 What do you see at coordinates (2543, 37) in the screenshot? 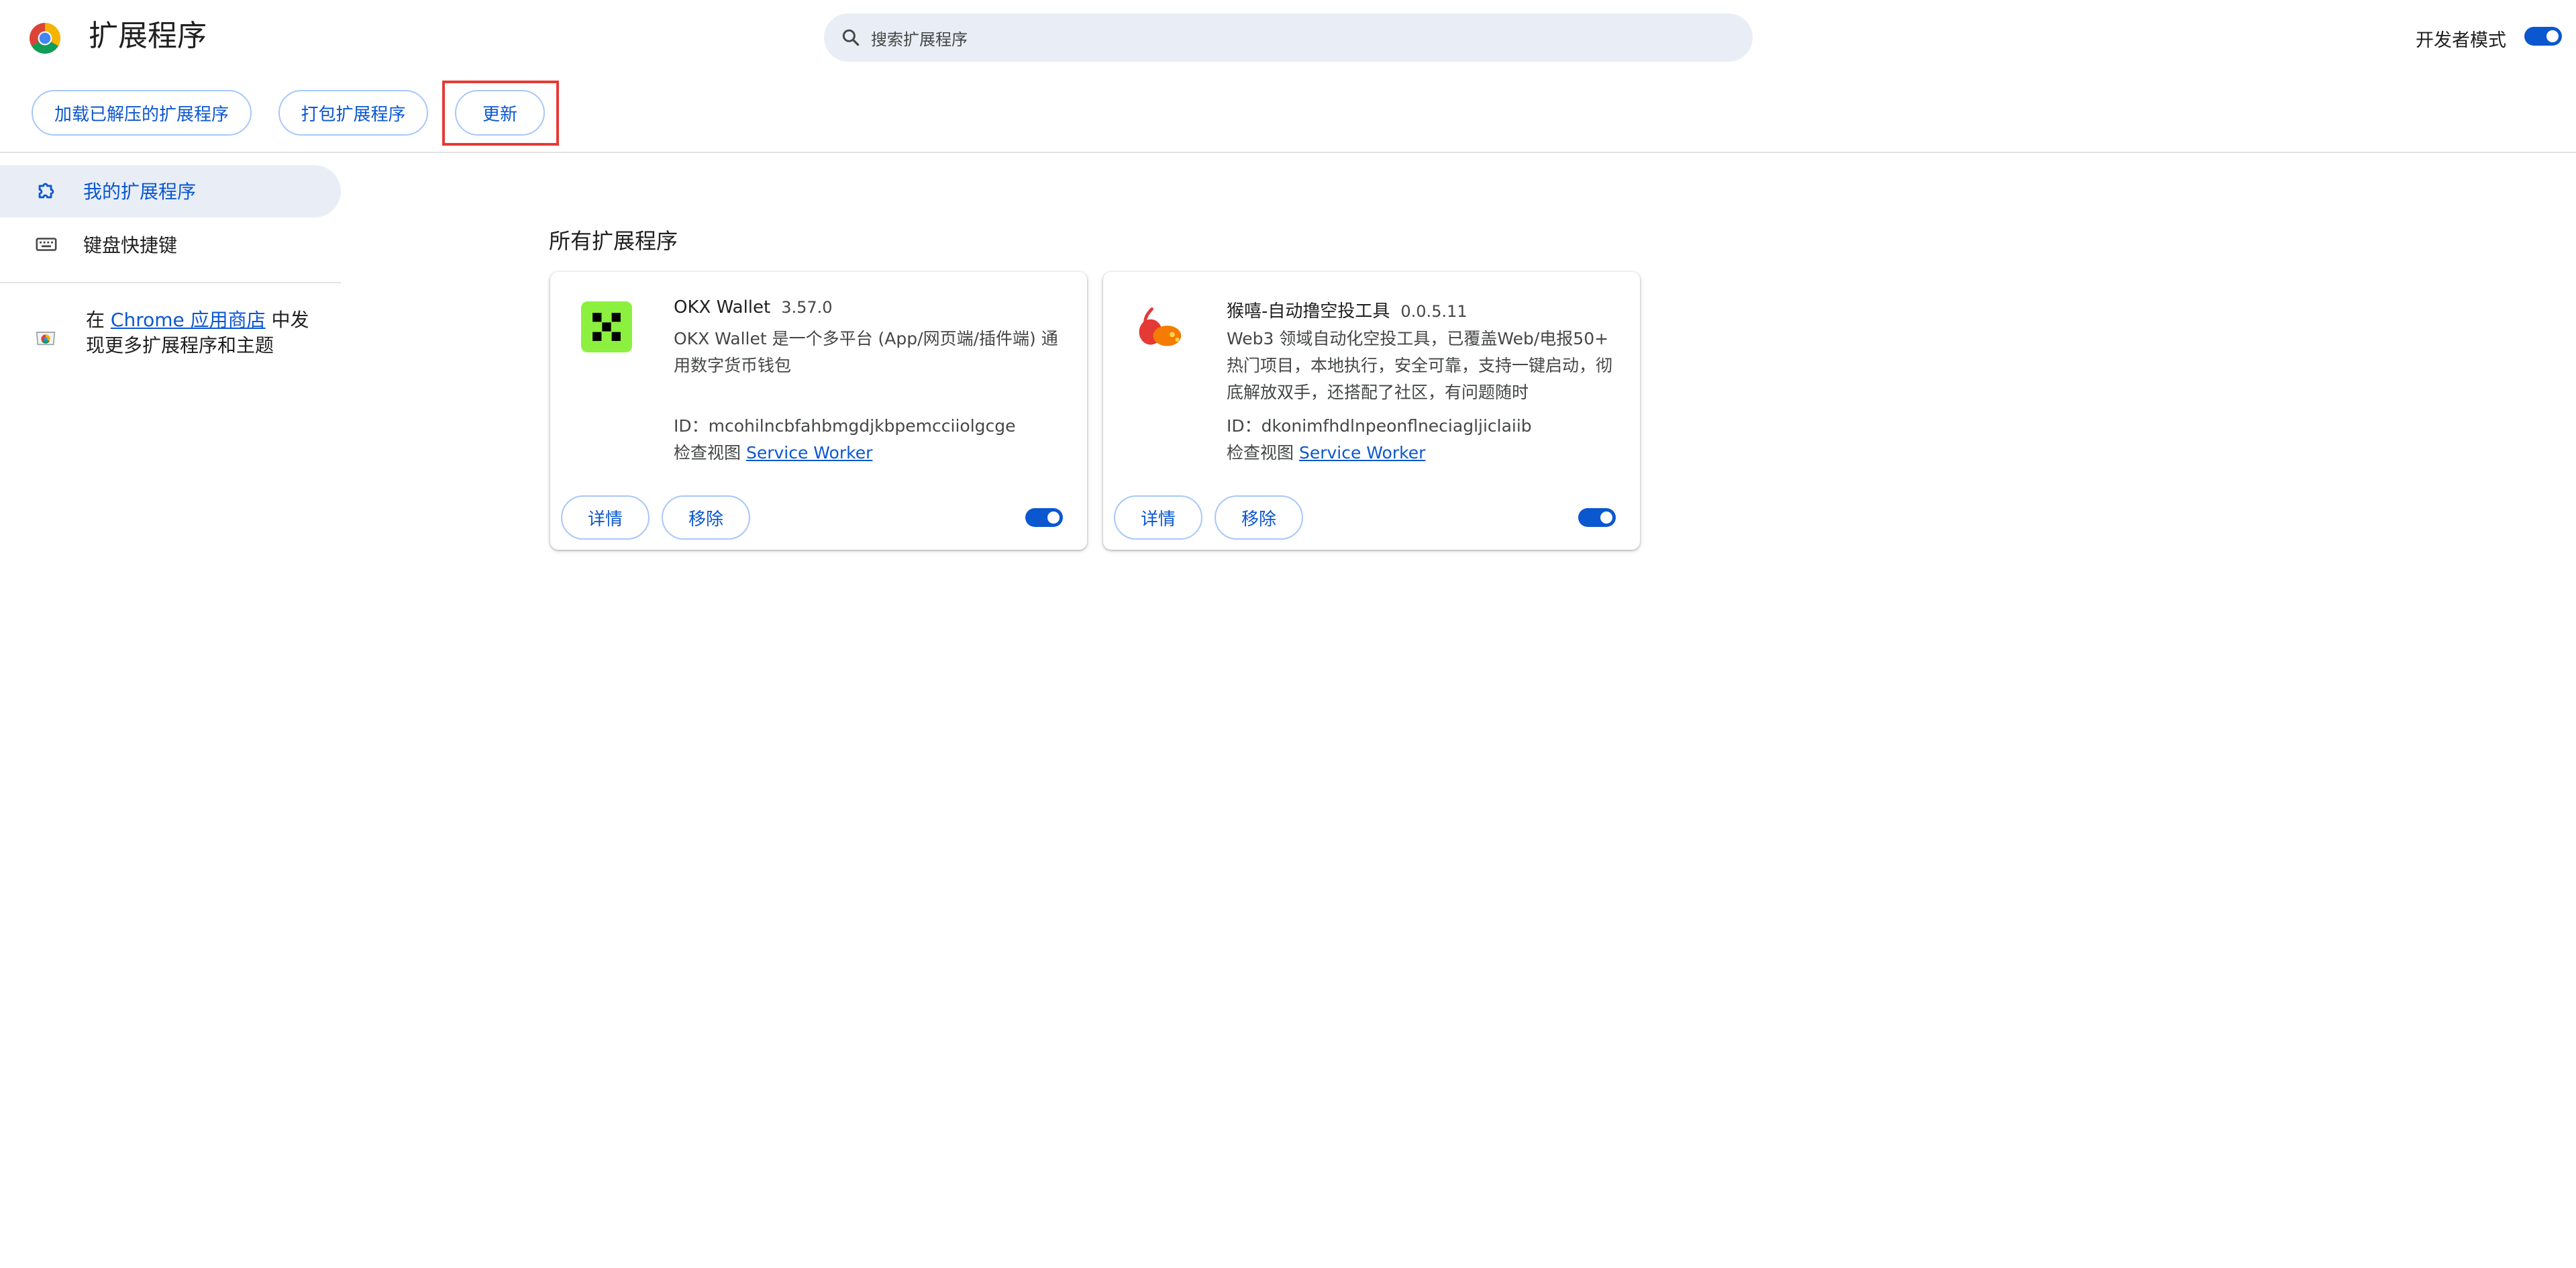
I see `developer-mode-toggle` at bounding box center [2543, 37].